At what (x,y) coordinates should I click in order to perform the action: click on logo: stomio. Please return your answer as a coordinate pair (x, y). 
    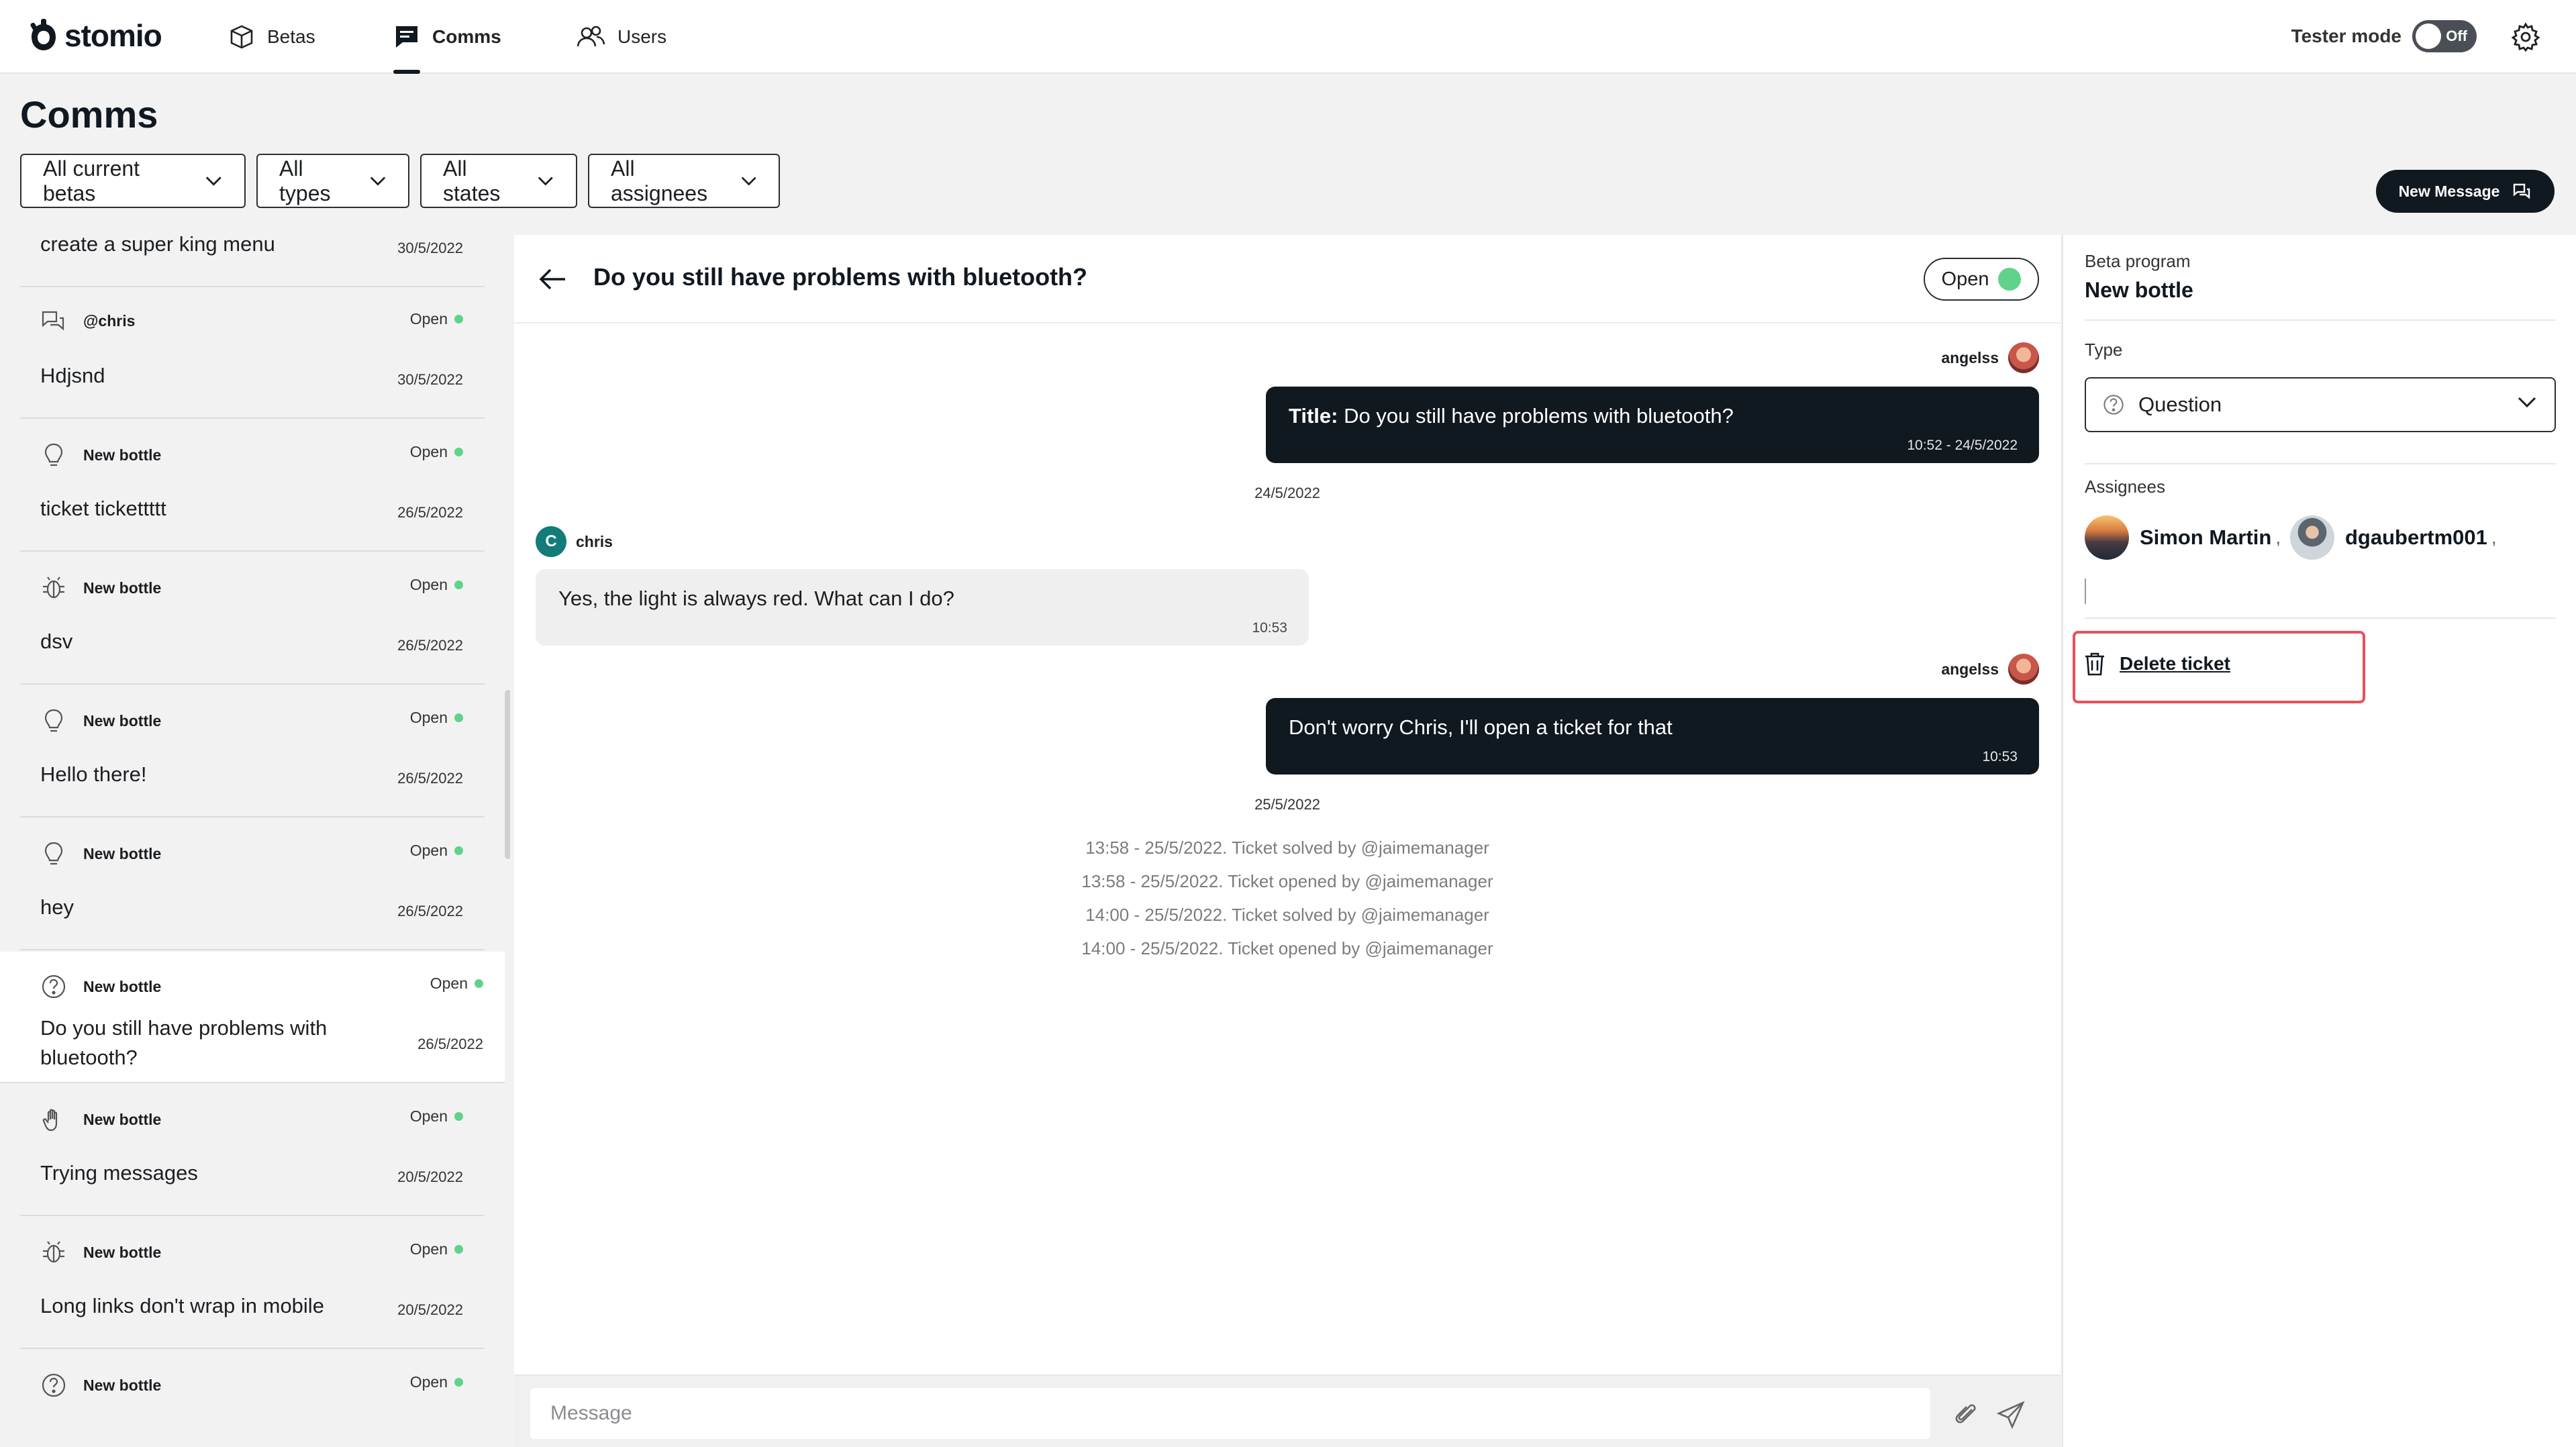
    Looking at the image, I should click on (96, 35).